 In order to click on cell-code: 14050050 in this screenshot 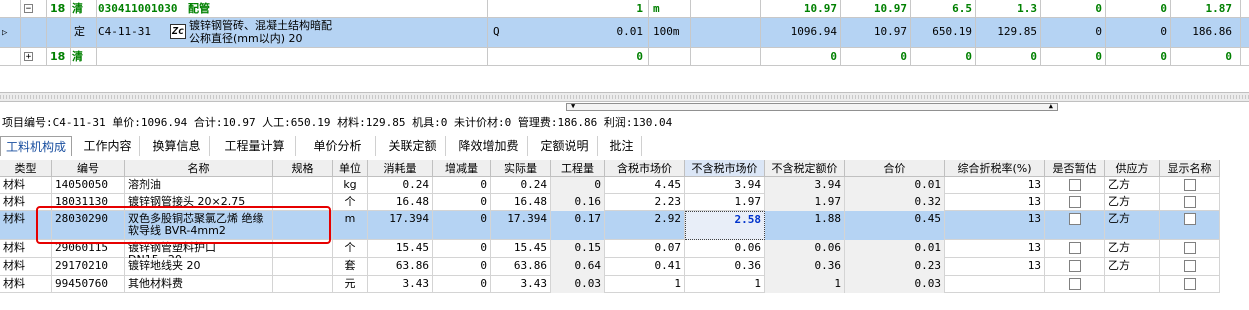, I will do `click(88, 185)`.